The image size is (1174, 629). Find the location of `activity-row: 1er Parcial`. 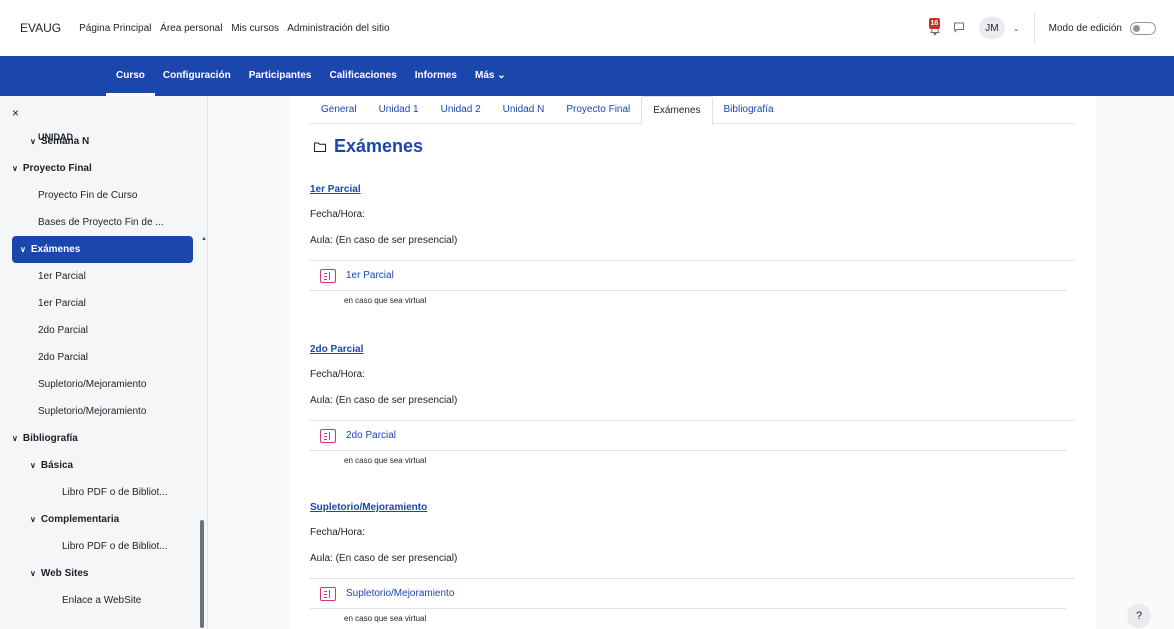

activity-row: 1er Parcial is located at coordinates (688, 276).